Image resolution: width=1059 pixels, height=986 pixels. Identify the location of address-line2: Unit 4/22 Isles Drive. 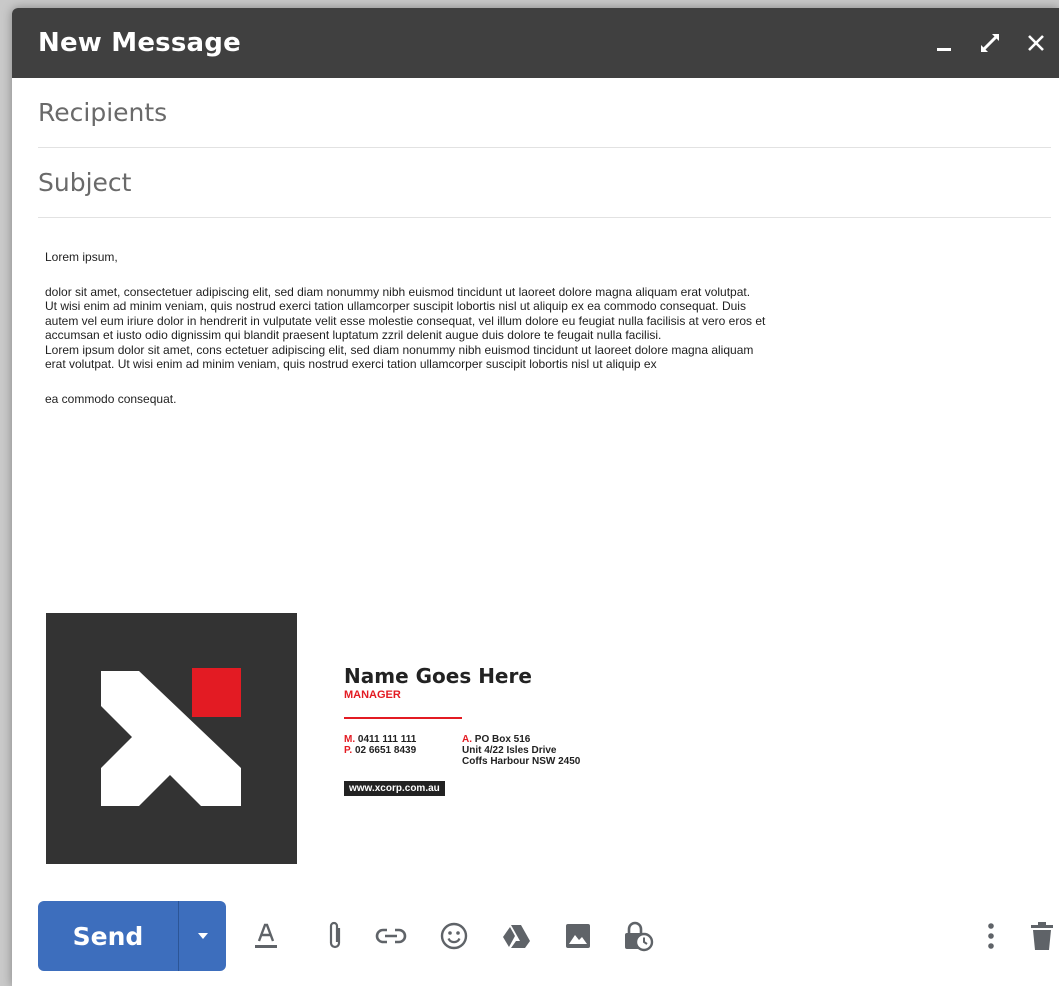
(509, 750).